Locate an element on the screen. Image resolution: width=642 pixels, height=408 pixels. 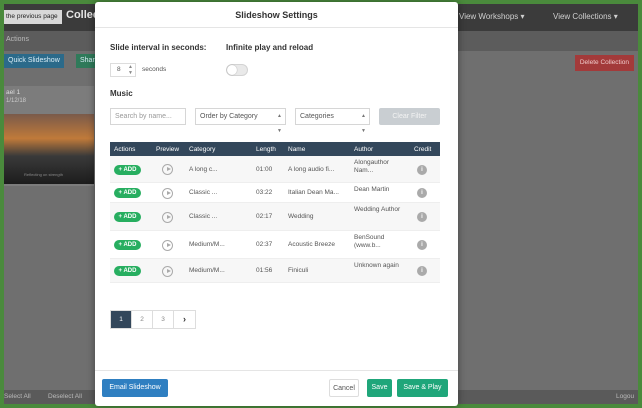
view-workshops-menu: View Workshops ▾ is located at coordinates (492, 16).